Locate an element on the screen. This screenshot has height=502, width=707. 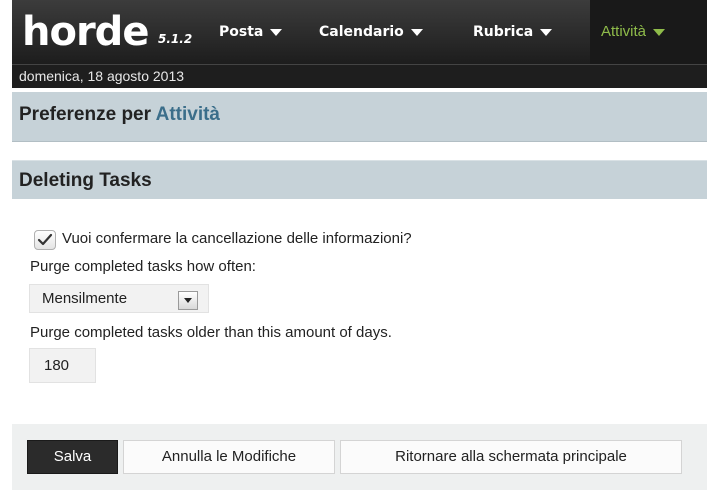
menu-attivita: Attività is located at coordinates (633, 32).